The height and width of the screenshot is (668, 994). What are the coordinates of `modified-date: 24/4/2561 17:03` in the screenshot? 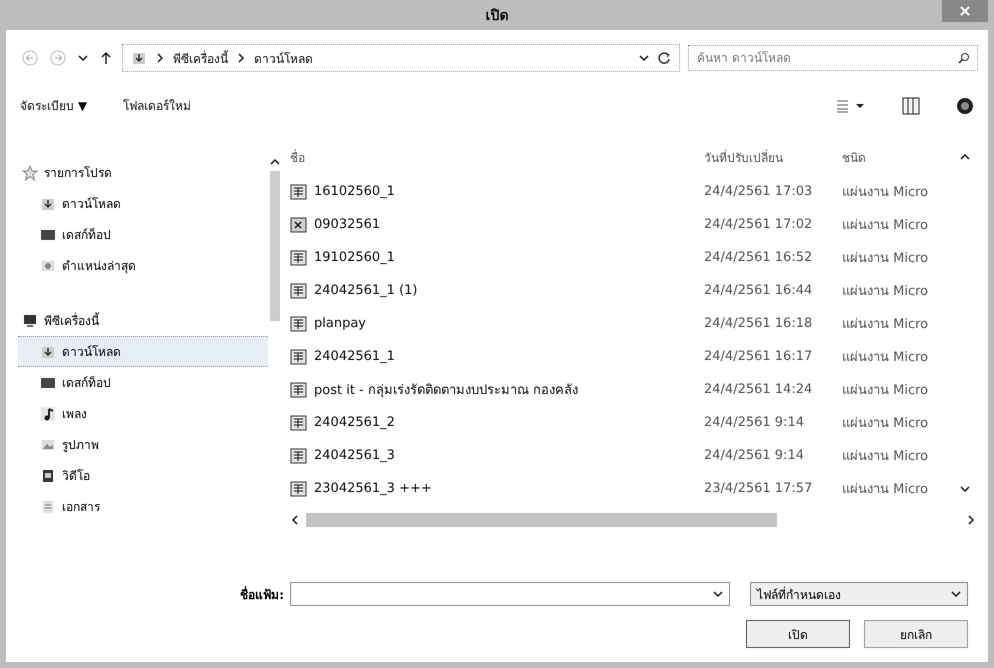 It's located at (759, 191).